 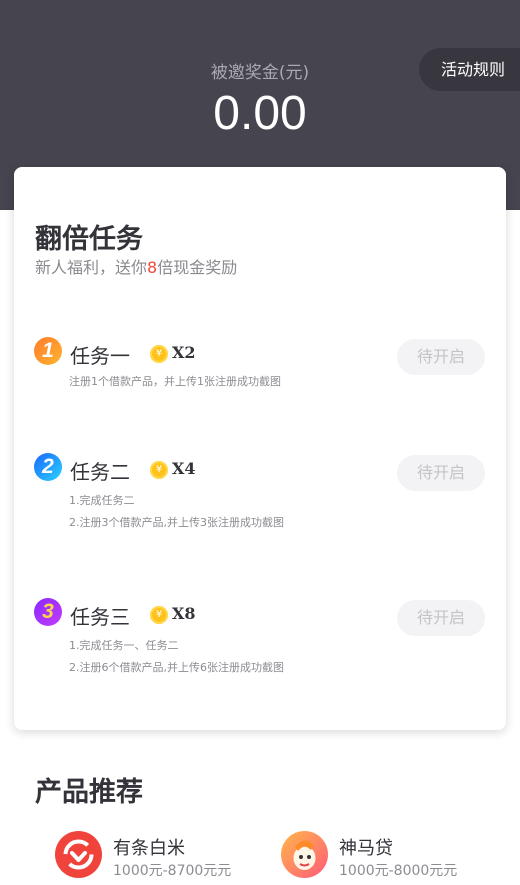 What do you see at coordinates (149, 848) in the screenshot?
I see `product-name: 有条白米` at bounding box center [149, 848].